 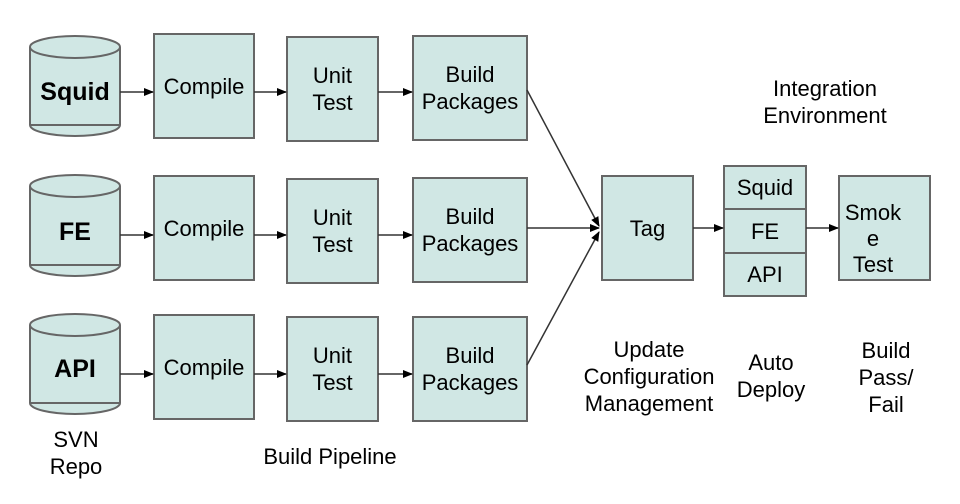 What do you see at coordinates (76, 453) in the screenshot?
I see `caption-svn-repo: SVN Repo` at bounding box center [76, 453].